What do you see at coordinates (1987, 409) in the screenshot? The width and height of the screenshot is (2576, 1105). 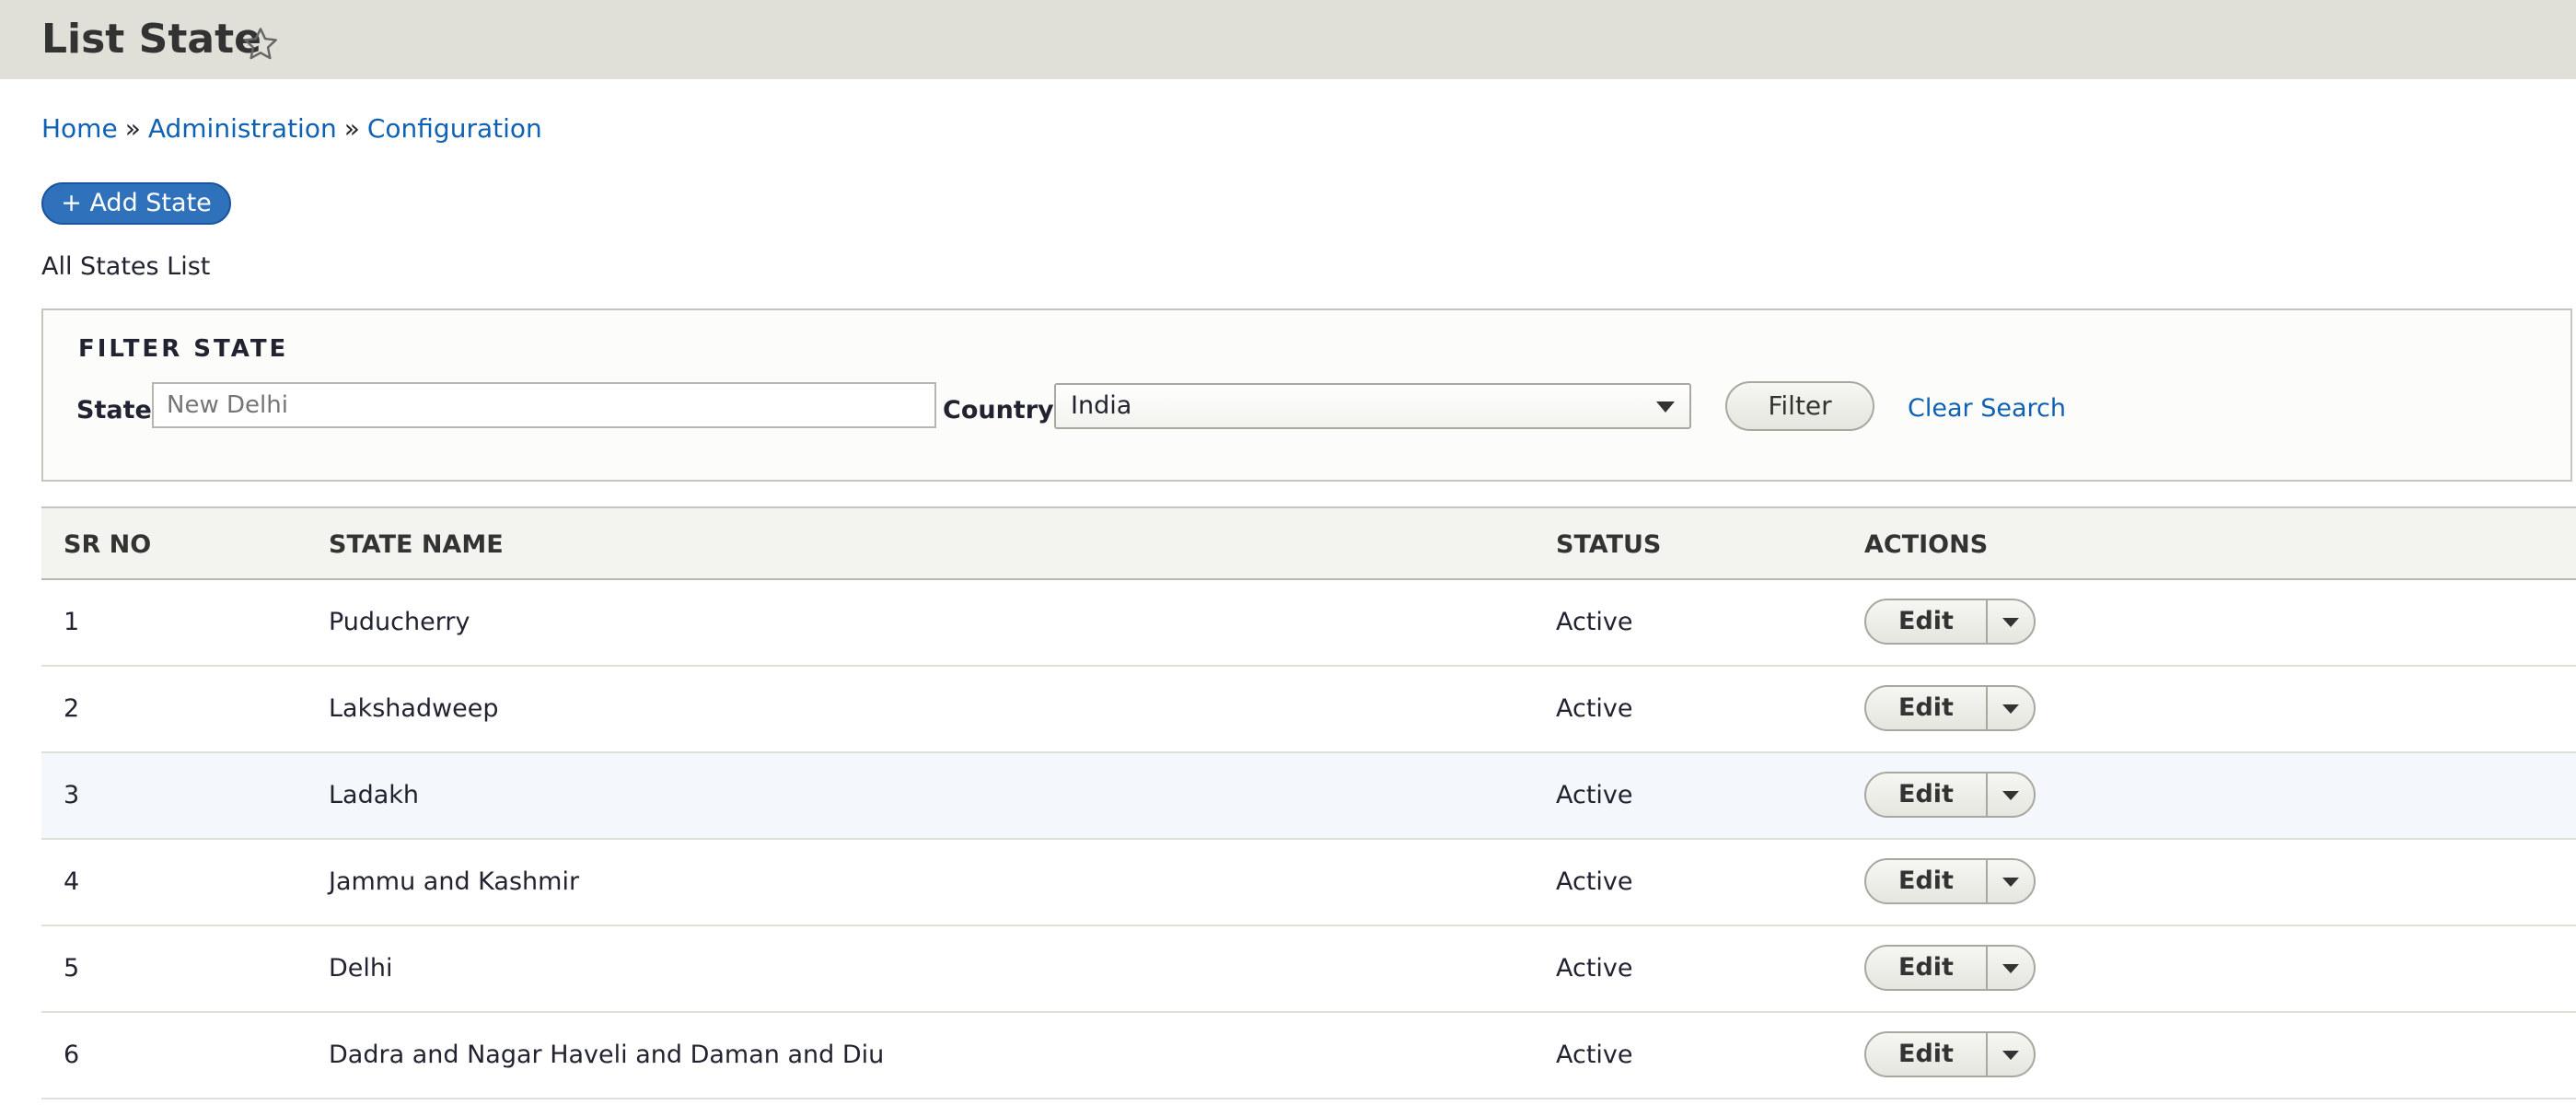 I see `clear-search-link: Clear Search` at bounding box center [1987, 409].